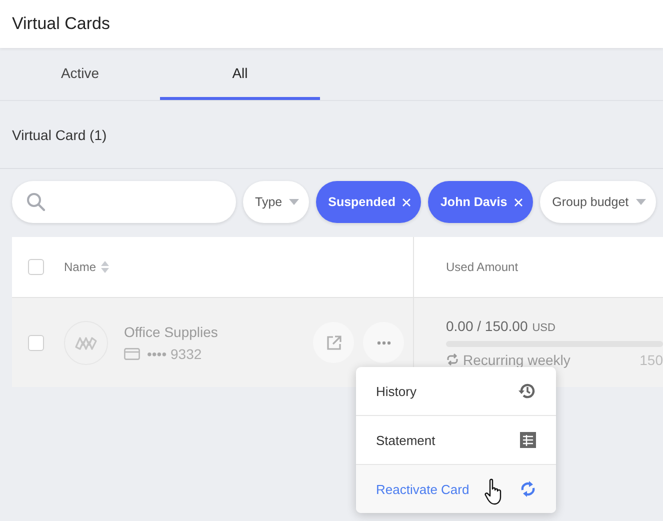 Image resolution: width=663 pixels, height=521 pixels. Describe the element at coordinates (240, 74) in the screenshot. I see `tab: All` at that location.